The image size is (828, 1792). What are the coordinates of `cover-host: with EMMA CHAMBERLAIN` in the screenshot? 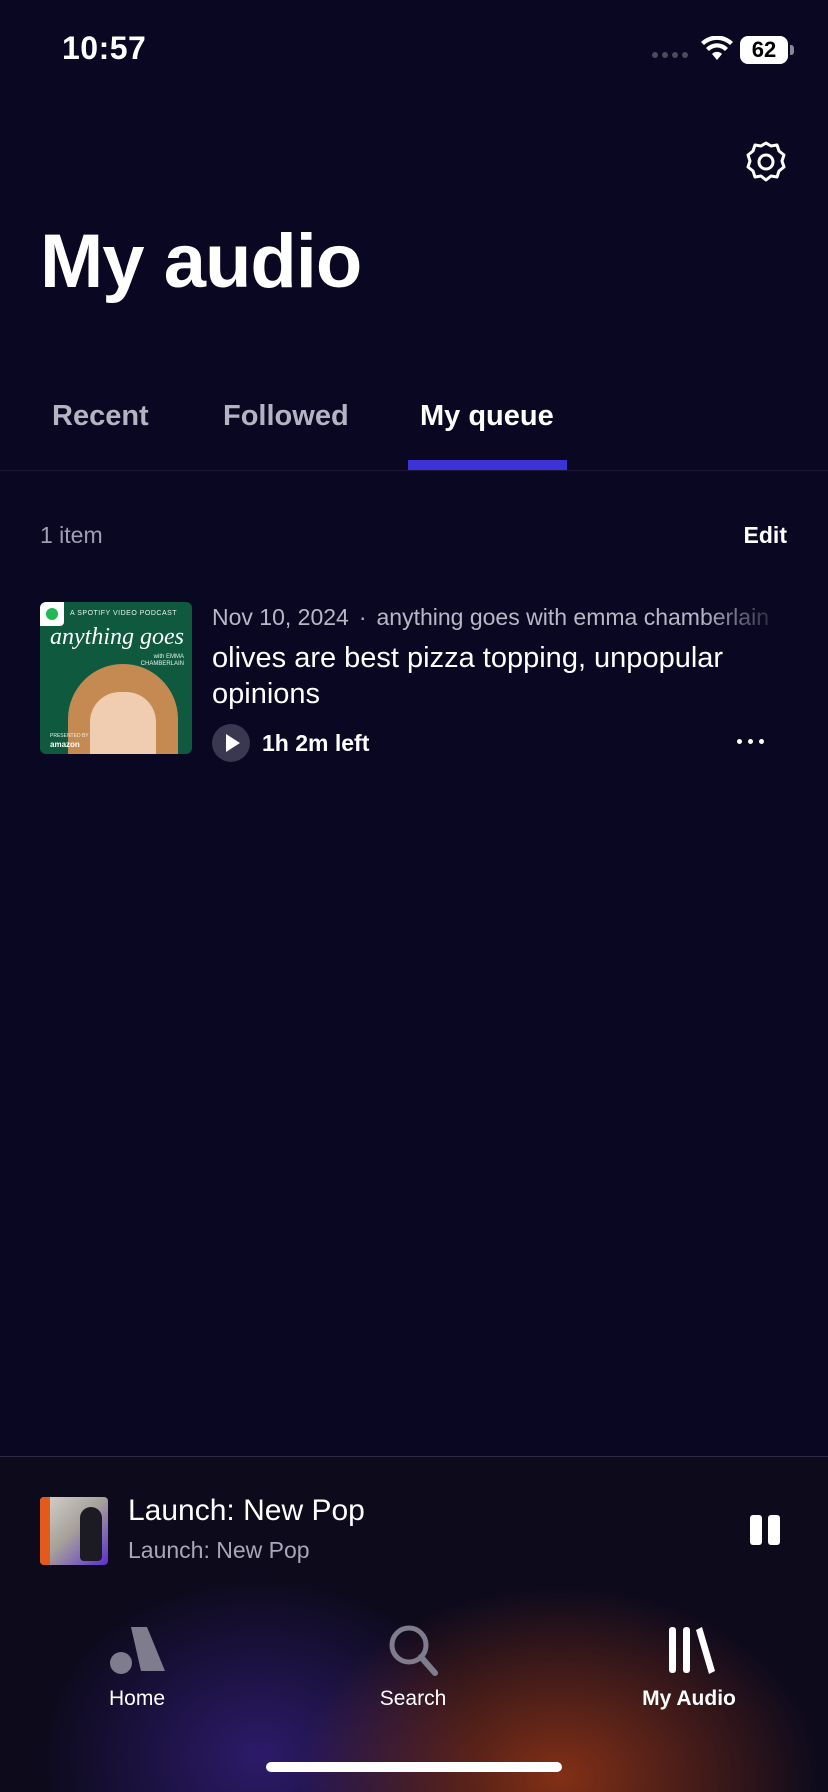 It's located at (162, 661).